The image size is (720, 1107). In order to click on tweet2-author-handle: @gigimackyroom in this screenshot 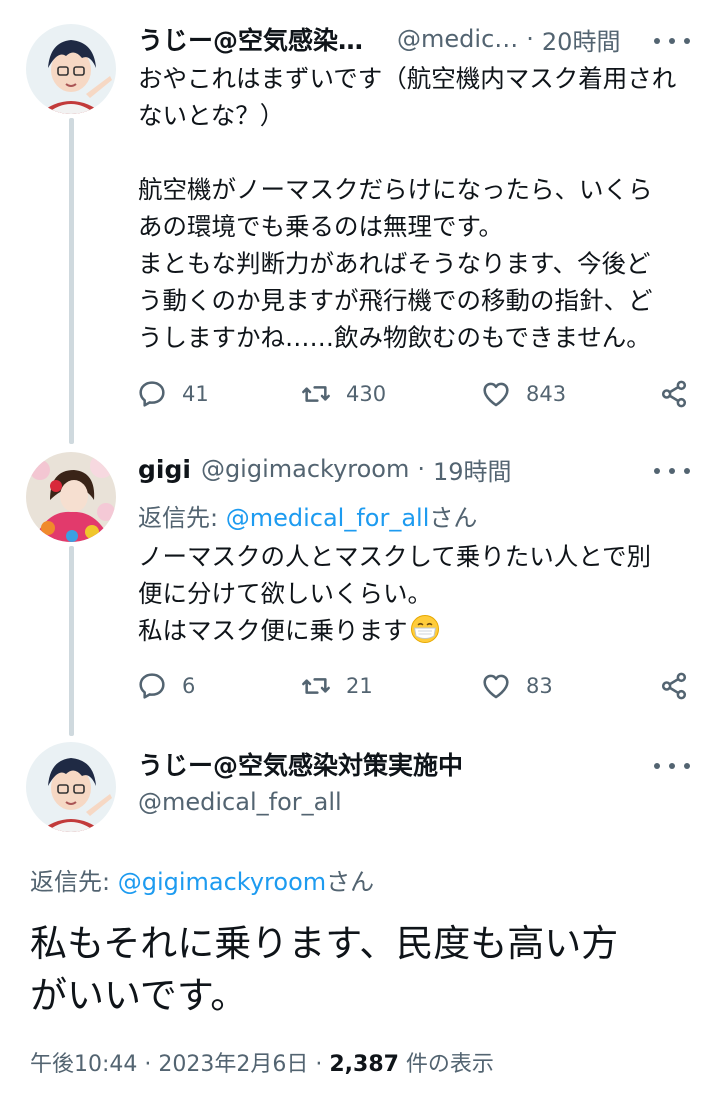, I will do `click(305, 469)`.